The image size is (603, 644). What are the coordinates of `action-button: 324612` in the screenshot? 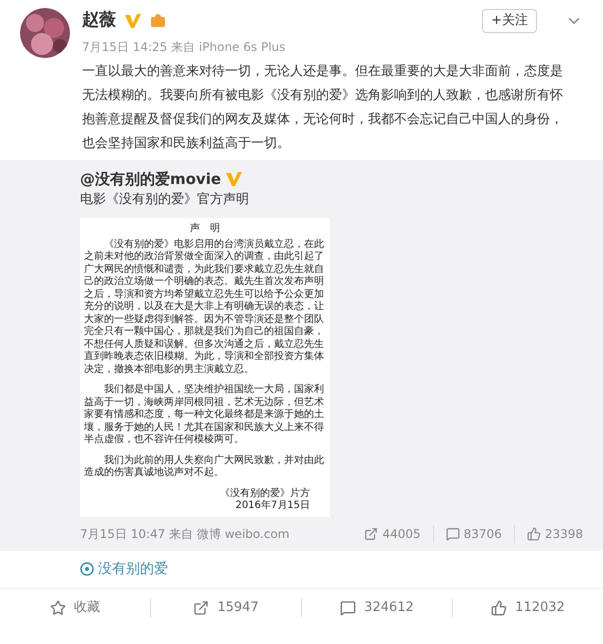 It's located at (376, 608).